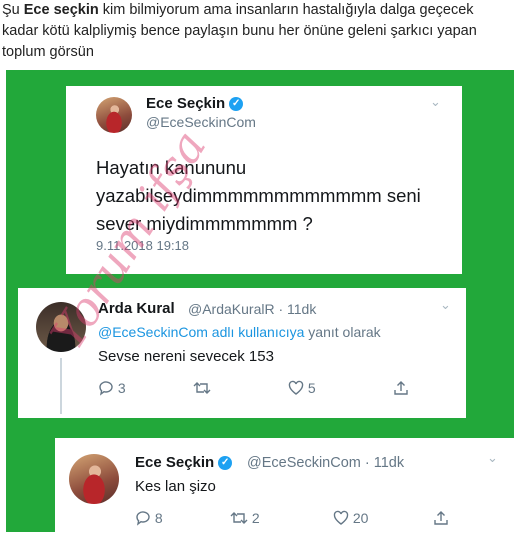 This screenshot has height=538, width=515. I want to click on reply-button: 3, so click(112, 388).